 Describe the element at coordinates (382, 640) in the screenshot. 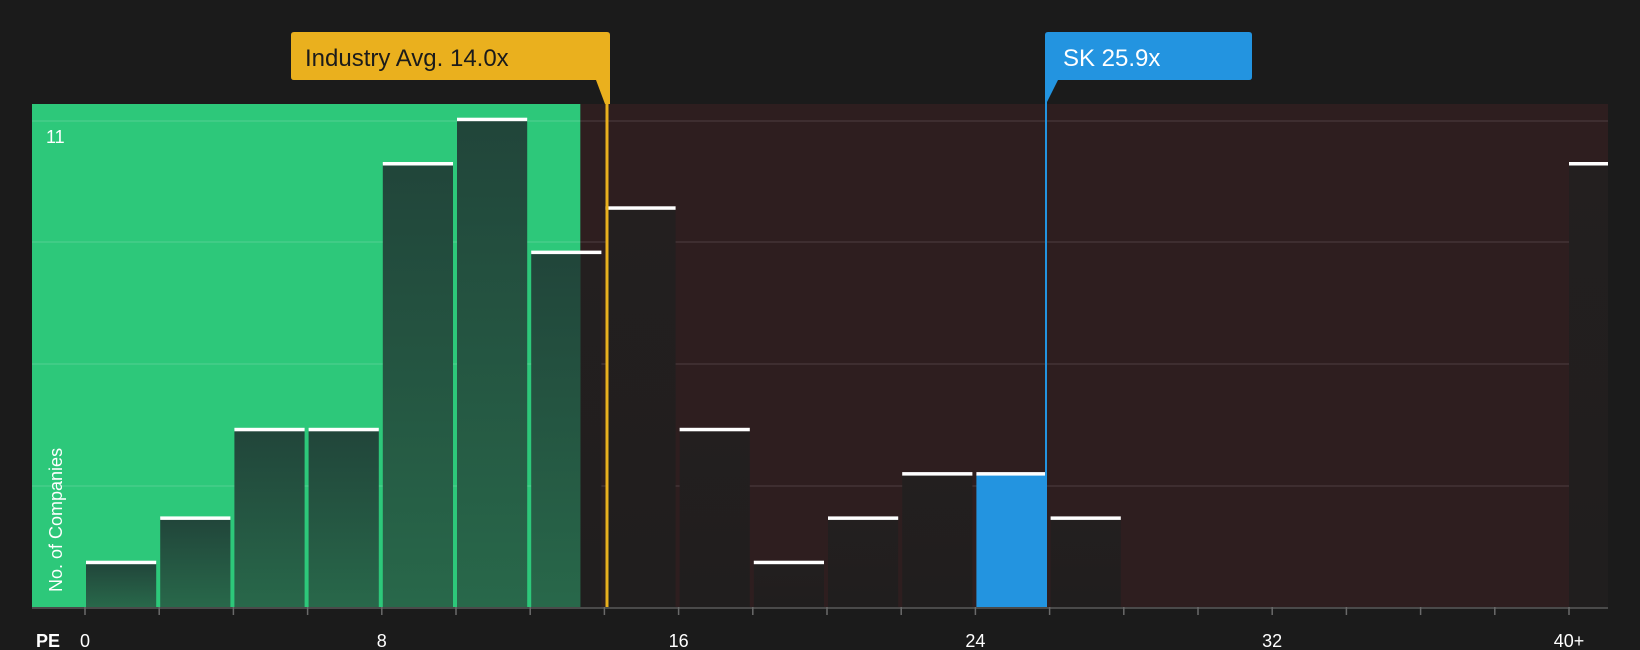

I see `x-tick-label: 8` at that location.